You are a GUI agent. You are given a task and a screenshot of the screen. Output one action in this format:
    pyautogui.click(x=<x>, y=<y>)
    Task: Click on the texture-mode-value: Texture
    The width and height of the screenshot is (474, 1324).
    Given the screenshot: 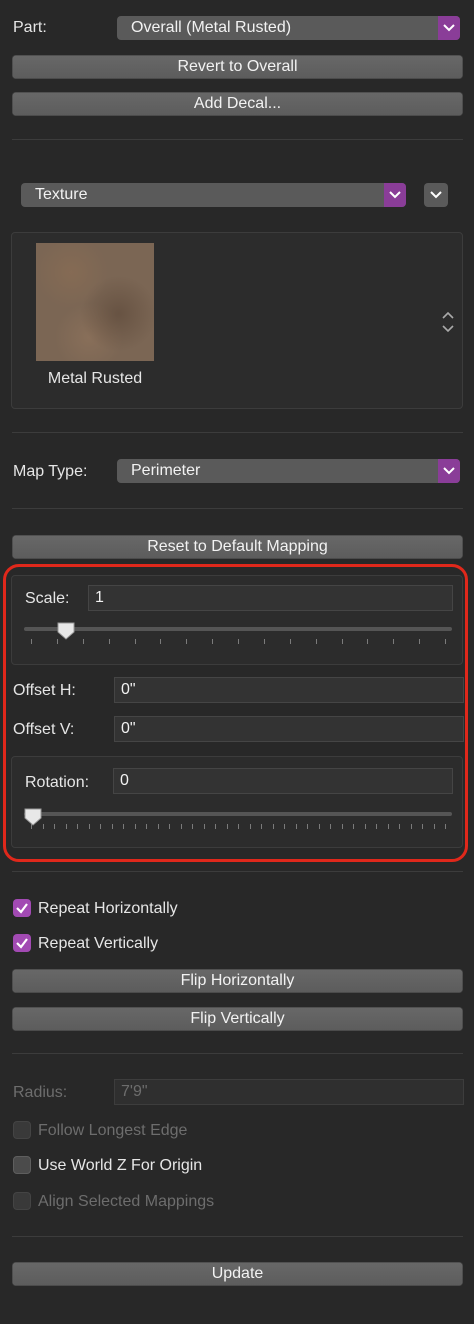 What is the action you would take?
    pyautogui.click(x=61, y=194)
    